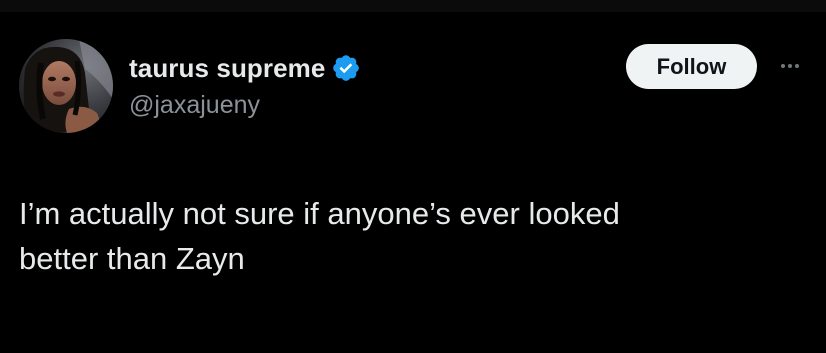  I want to click on display-name: taurus supreme, so click(227, 68).